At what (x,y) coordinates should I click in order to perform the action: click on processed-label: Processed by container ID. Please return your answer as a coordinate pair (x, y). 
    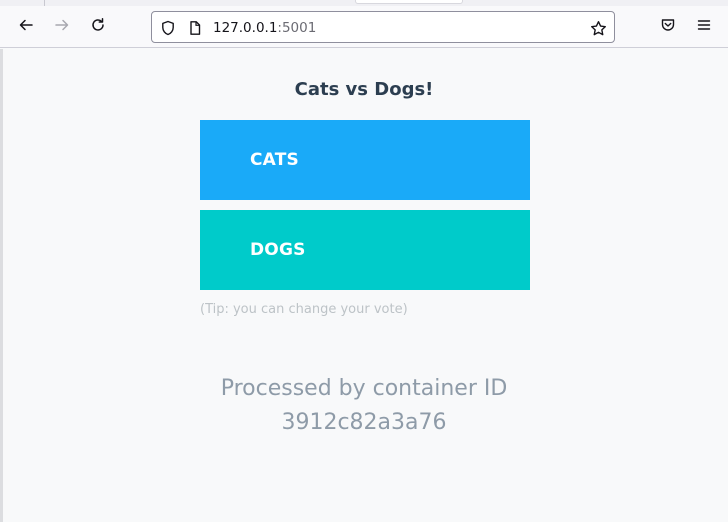
    Looking at the image, I should click on (364, 388).